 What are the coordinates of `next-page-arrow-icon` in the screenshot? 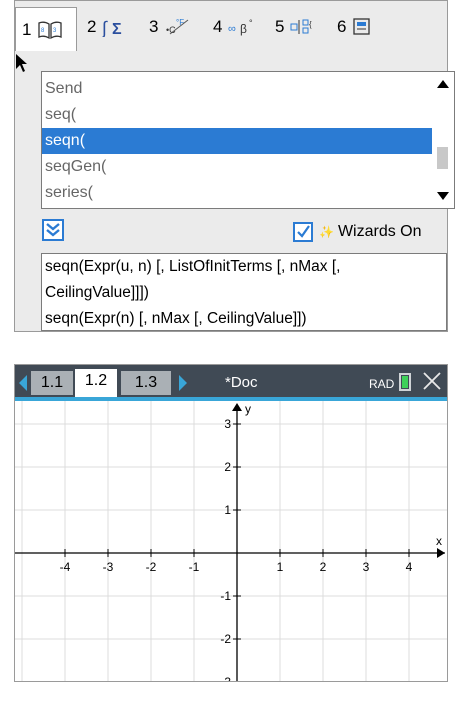 It's located at (183, 383).